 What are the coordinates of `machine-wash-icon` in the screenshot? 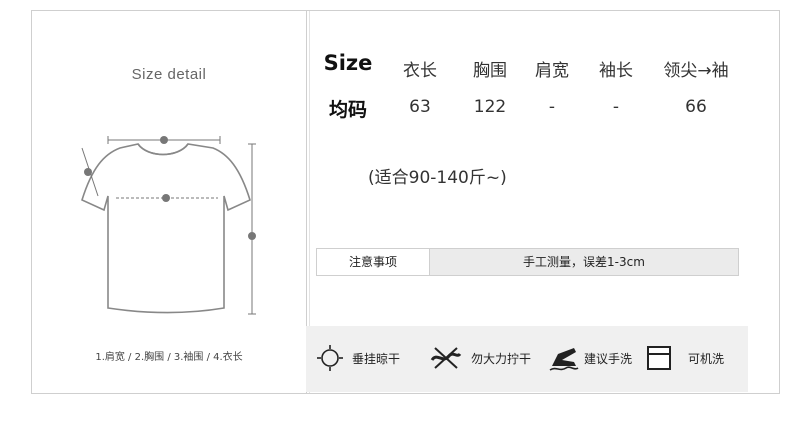 It's located at (659, 358).